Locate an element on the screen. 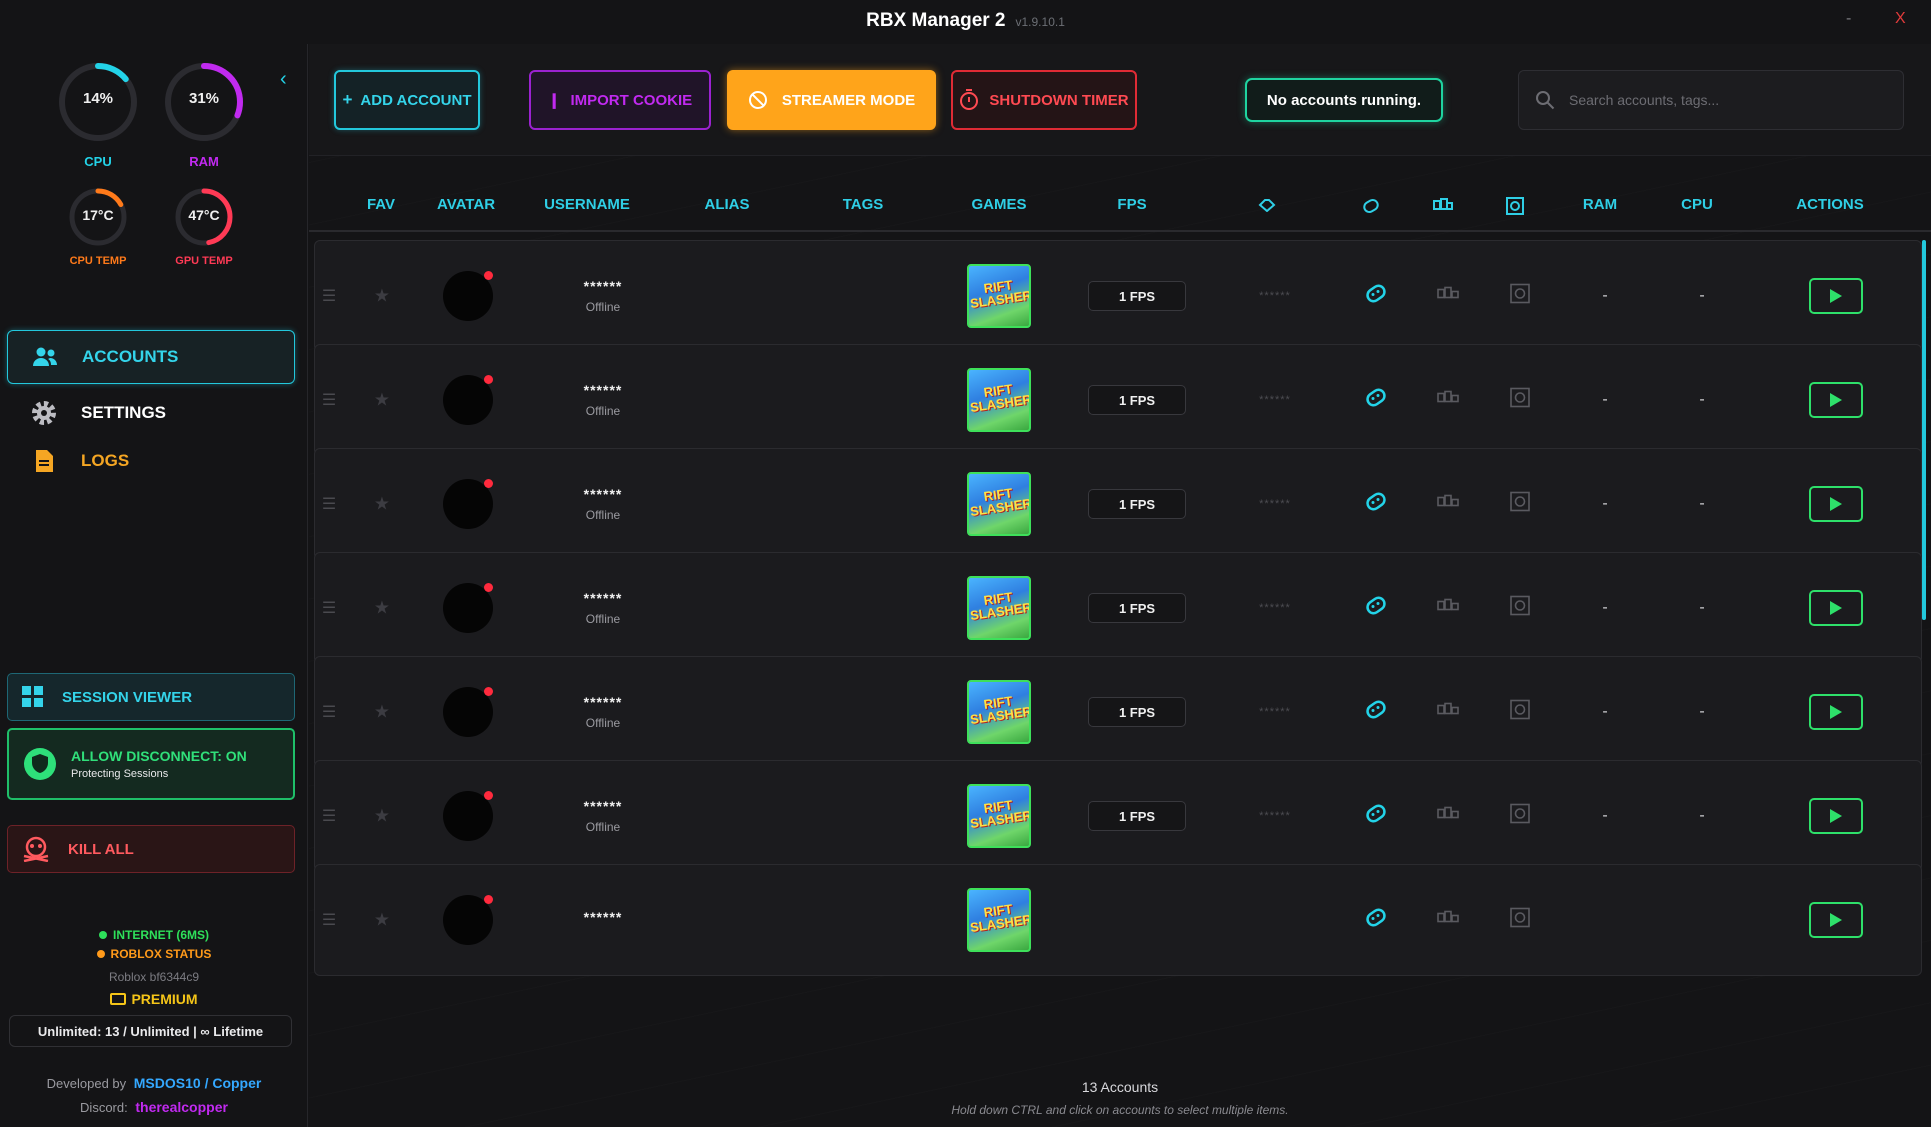  account-row: ☰ ★ ****** RIFT SLASHER is located at coordinates (1118, 920).